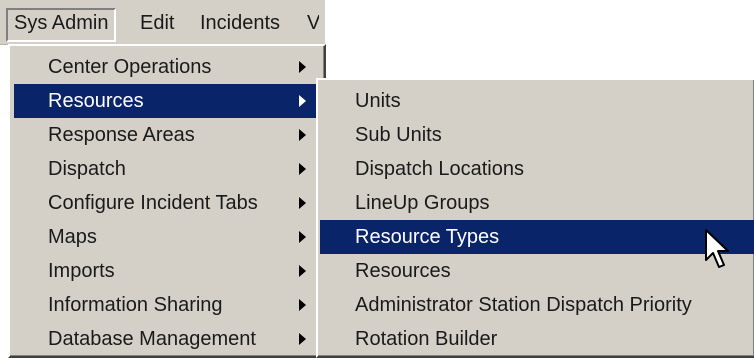 This screenshot has width=754, height=358. Describe the element at coordinates (167, 169) in the screenshot. I see `menu-item-dispatch: Dispatch` at that location.